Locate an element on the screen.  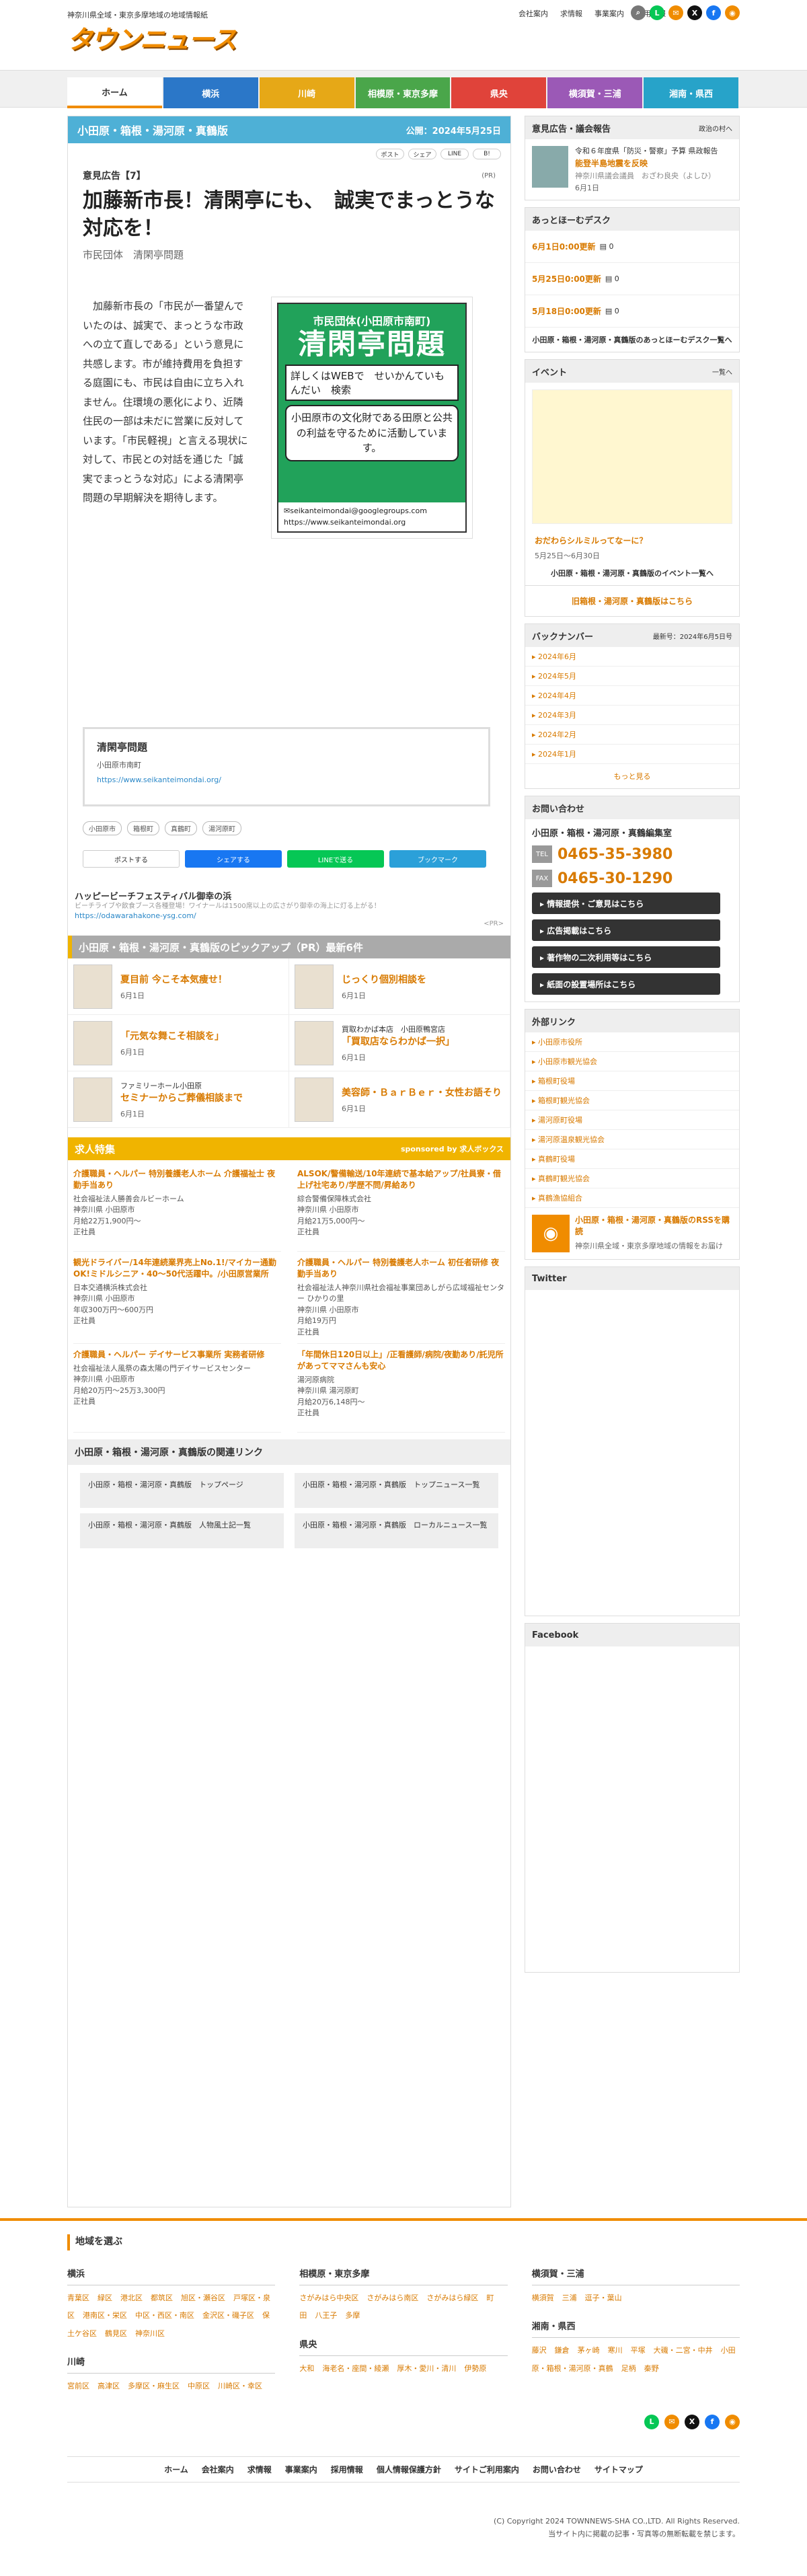
footer-nav-link: サイトご利用案内 is located at coordinates (487, 2469).